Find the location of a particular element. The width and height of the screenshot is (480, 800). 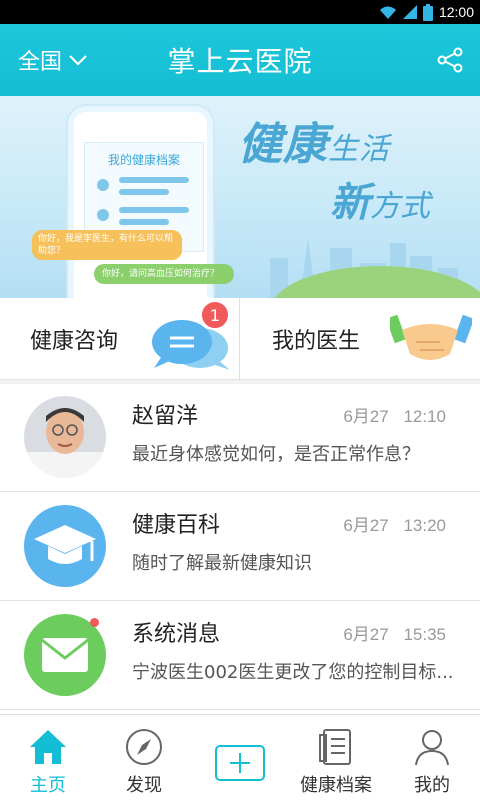

page-title: 掌上云医院 is located at coordinates (240, 61).